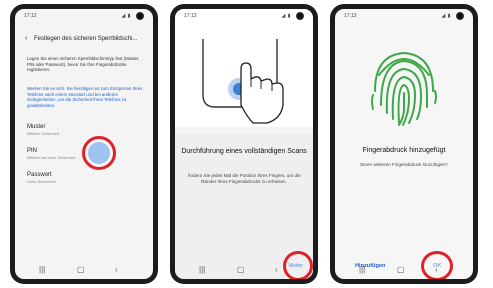 The width and height of the screenshot is (493, 288). I want to click on scan-illustration-area, so click(244, 68).